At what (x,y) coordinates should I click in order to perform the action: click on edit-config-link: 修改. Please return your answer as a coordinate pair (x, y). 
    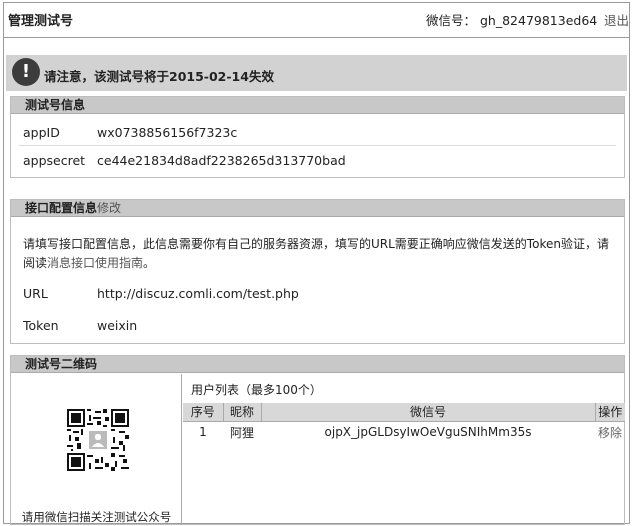
    Looking at the image, I should click on (109, 208).